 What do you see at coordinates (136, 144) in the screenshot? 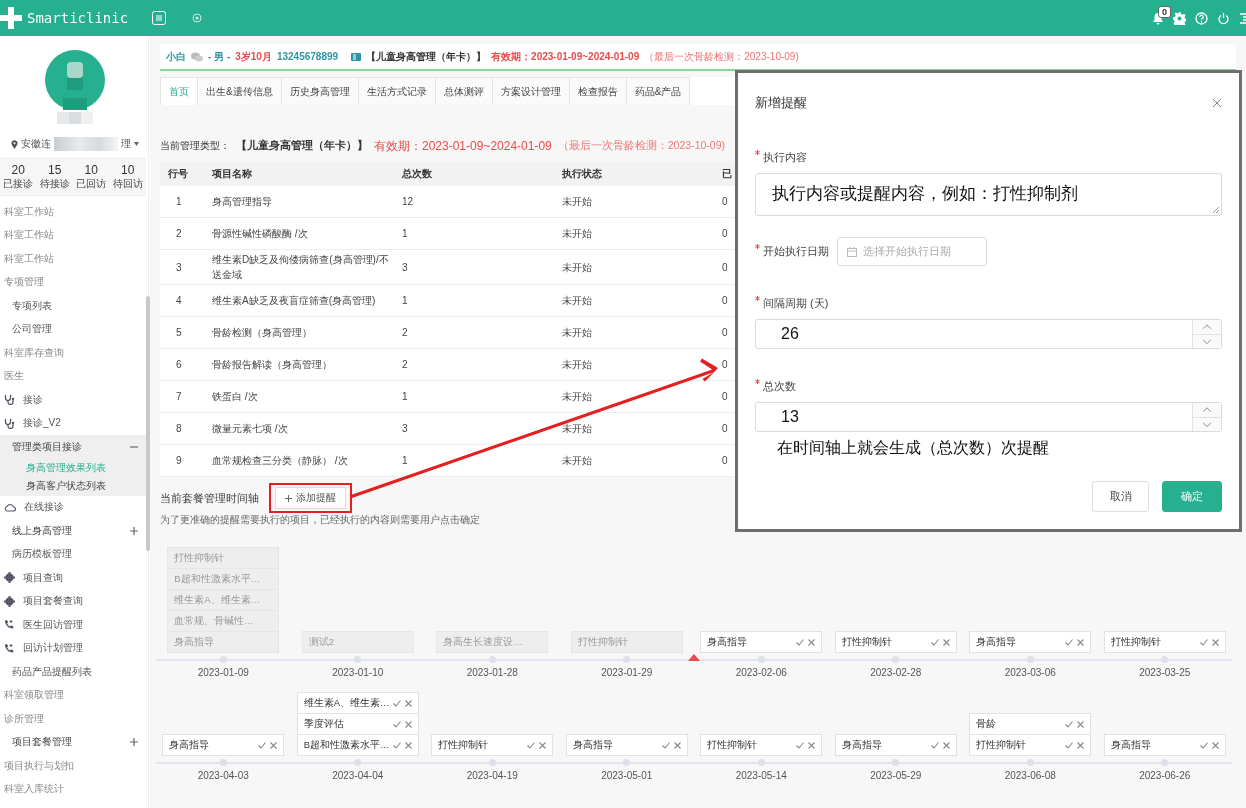
I see `caret-icon` at bounding box center [136, 144].